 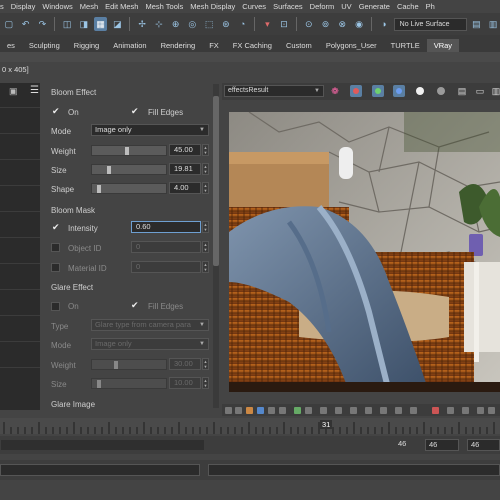 What do you see at coordinates (398, 410) in the screenshot?
I see `lock-icon` at bounding box center [398, 410].